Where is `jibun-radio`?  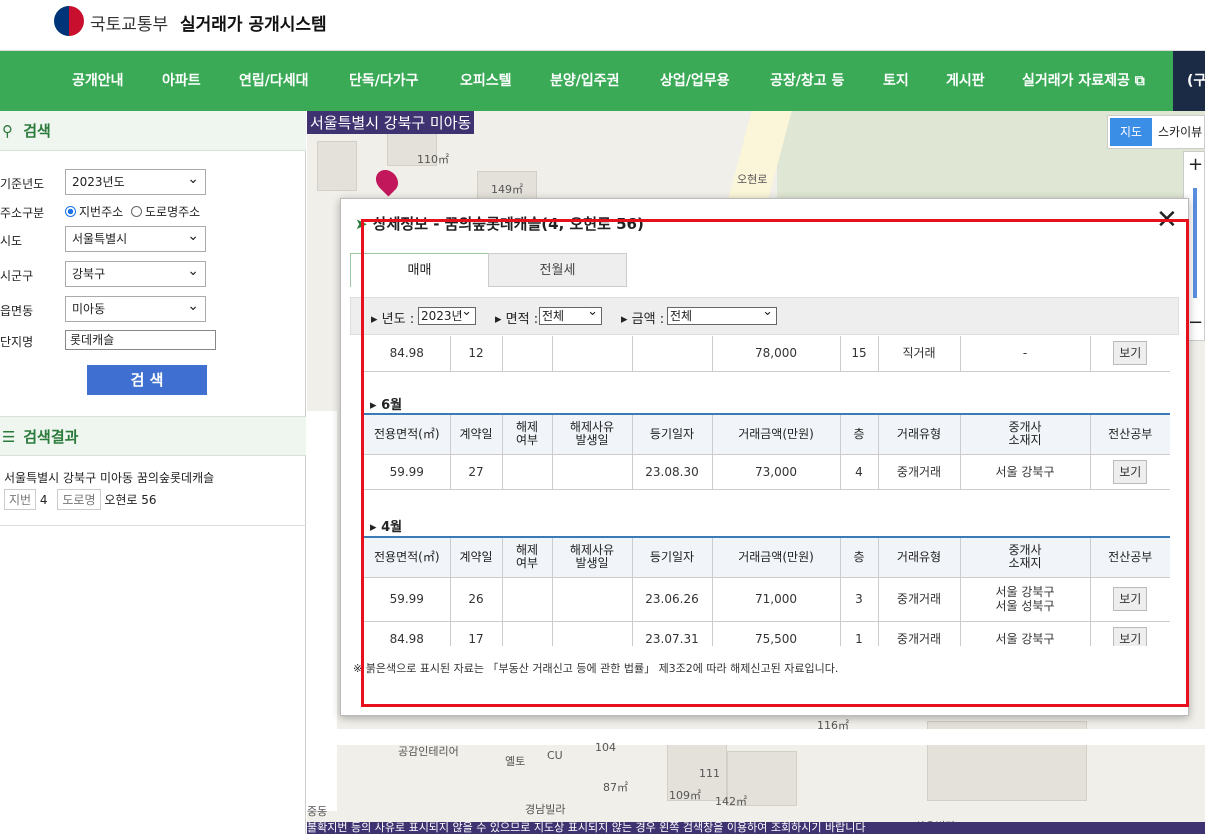 jibun-radio is located at coordinates (70, 211).